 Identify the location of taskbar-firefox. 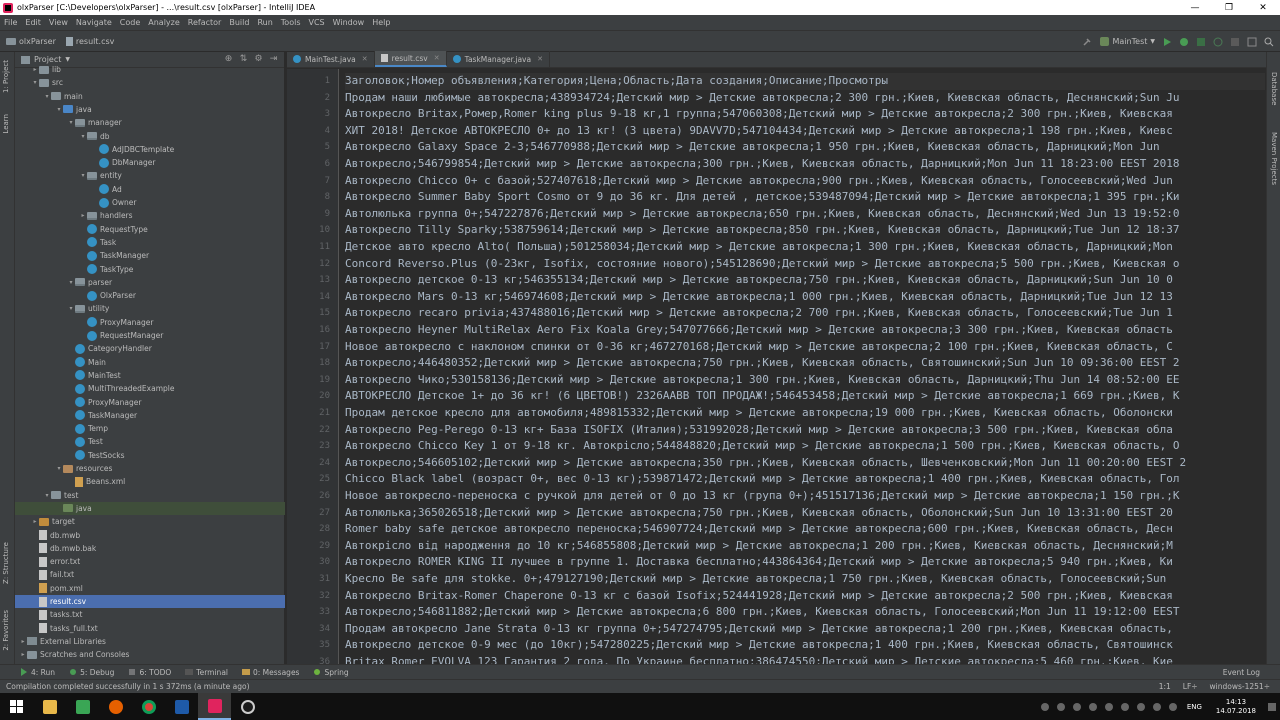
(115, 706).